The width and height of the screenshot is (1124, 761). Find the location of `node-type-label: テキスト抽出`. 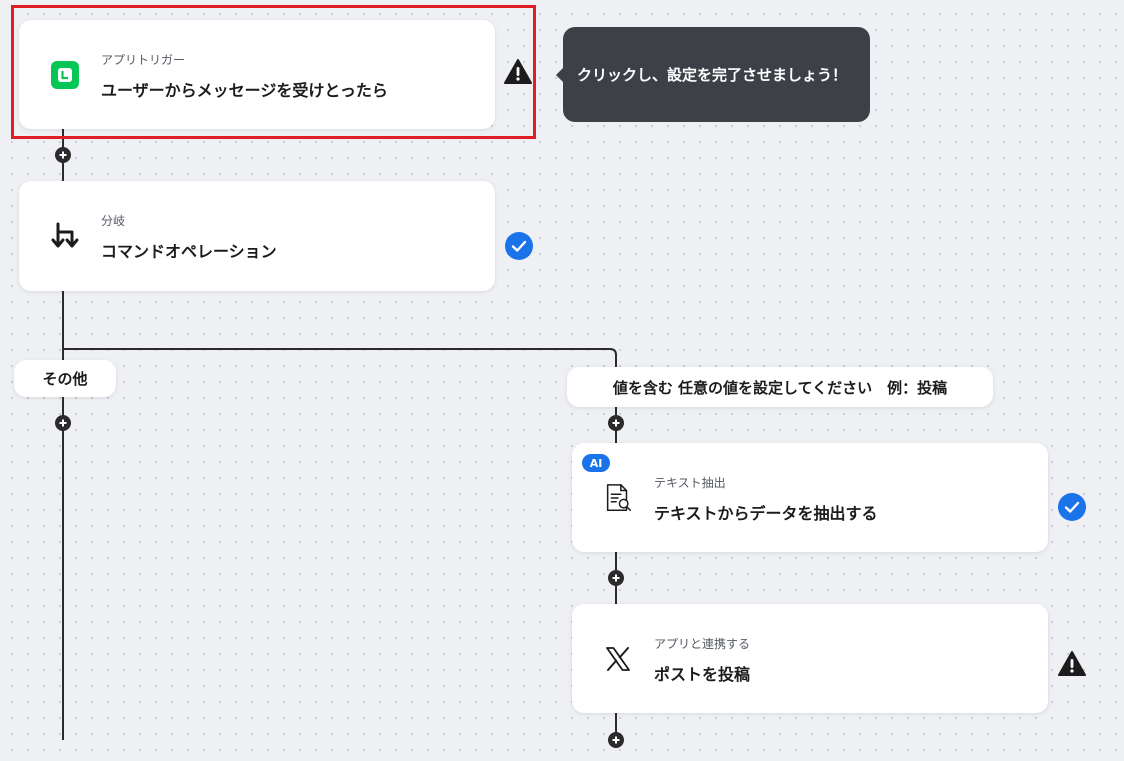

node-type-label: テキスト抽出 is located at coordinates (690, 483).